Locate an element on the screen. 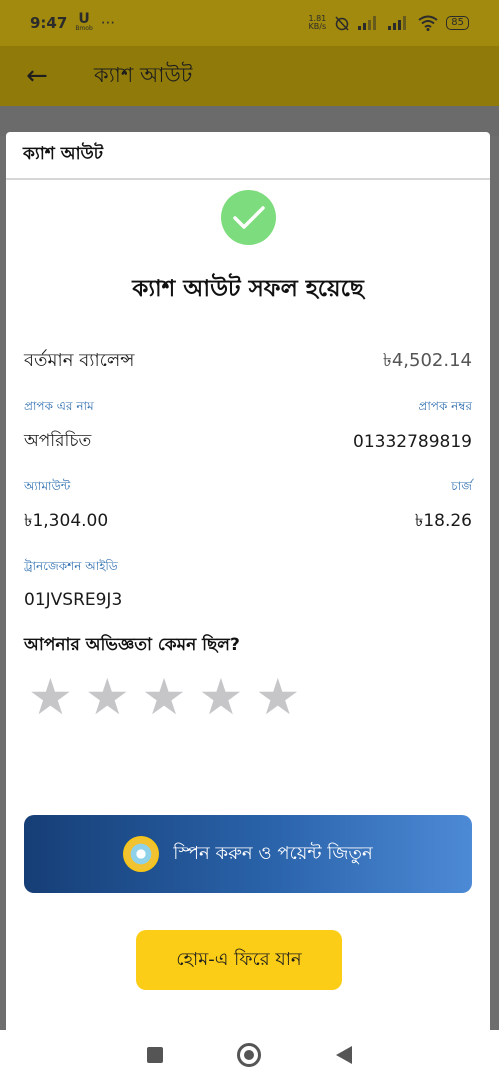 This screenshot has width=499, height=1080. navigation-bar is located at coordinates (249, 1055).